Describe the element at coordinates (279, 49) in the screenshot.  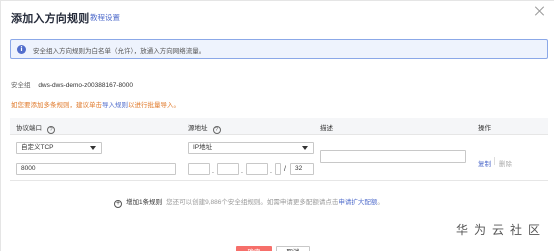
I see `info-banner: i 安全组入方向规则为白名单（允许），放通入方向网络流量。` at that location.